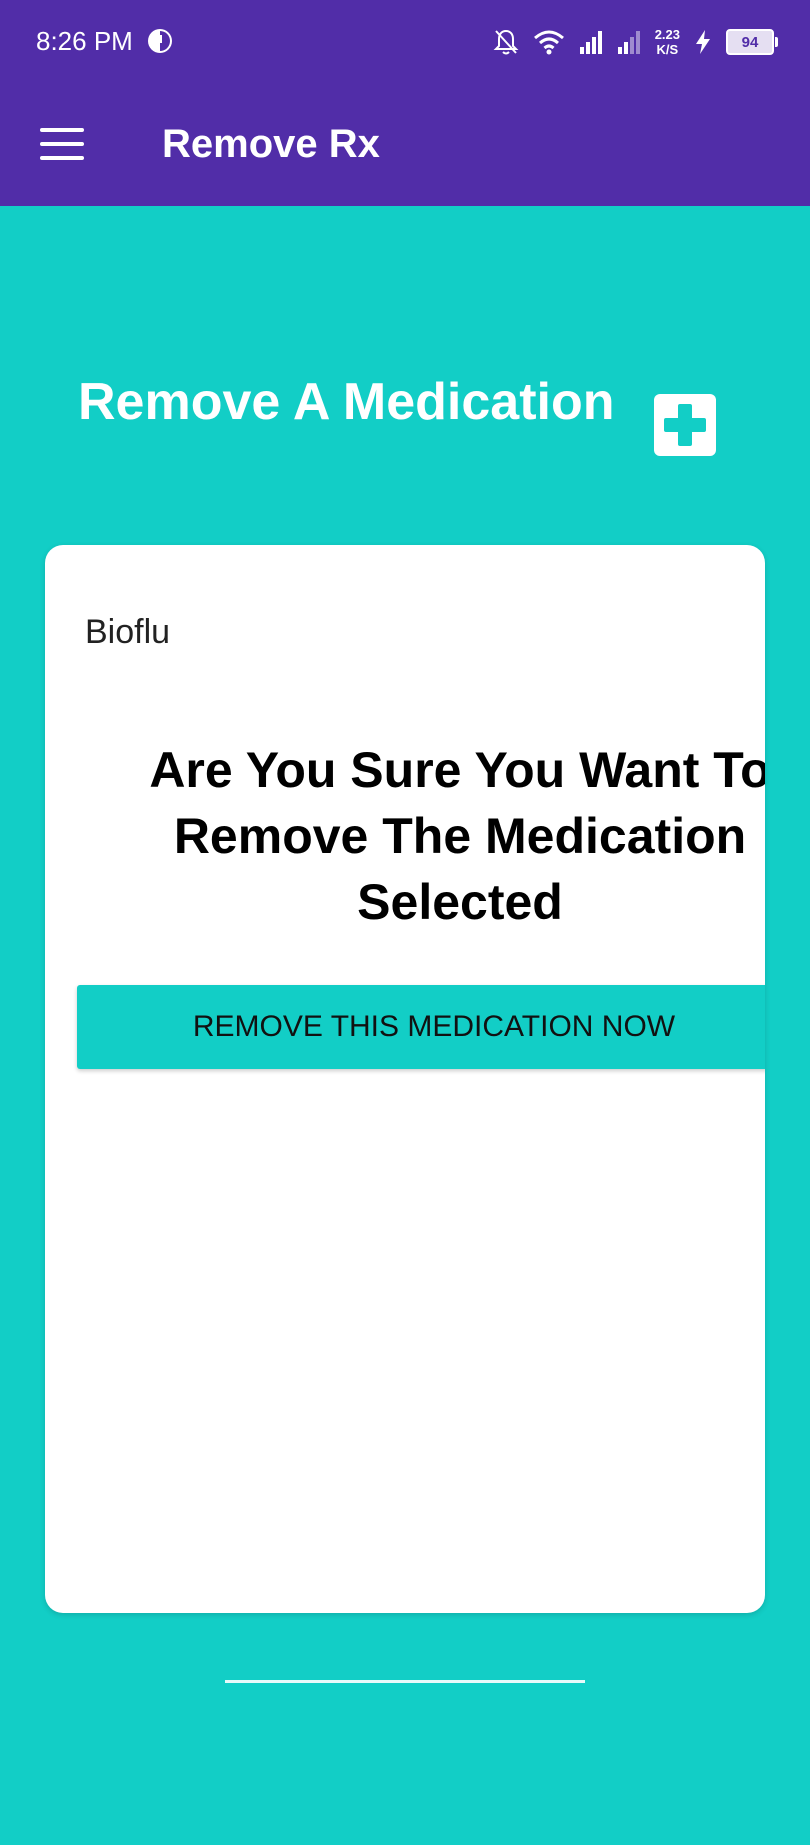 Image resolution: width=810 pixels, height=1845 pixels. Describe the element at coordinates (346, 402) in the screenshot. I see `page-title: Remove A Medication` at that location.